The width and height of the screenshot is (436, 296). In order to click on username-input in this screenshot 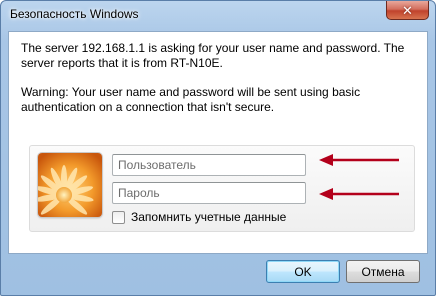, I will do `click(209, 165)`.